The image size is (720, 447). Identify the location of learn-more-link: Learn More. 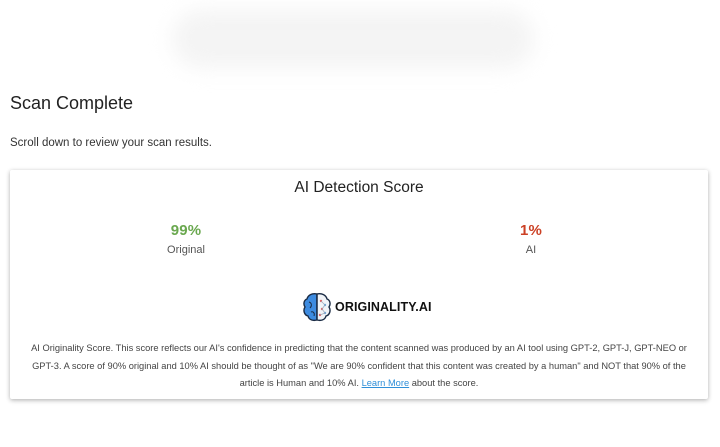
(386, 383).